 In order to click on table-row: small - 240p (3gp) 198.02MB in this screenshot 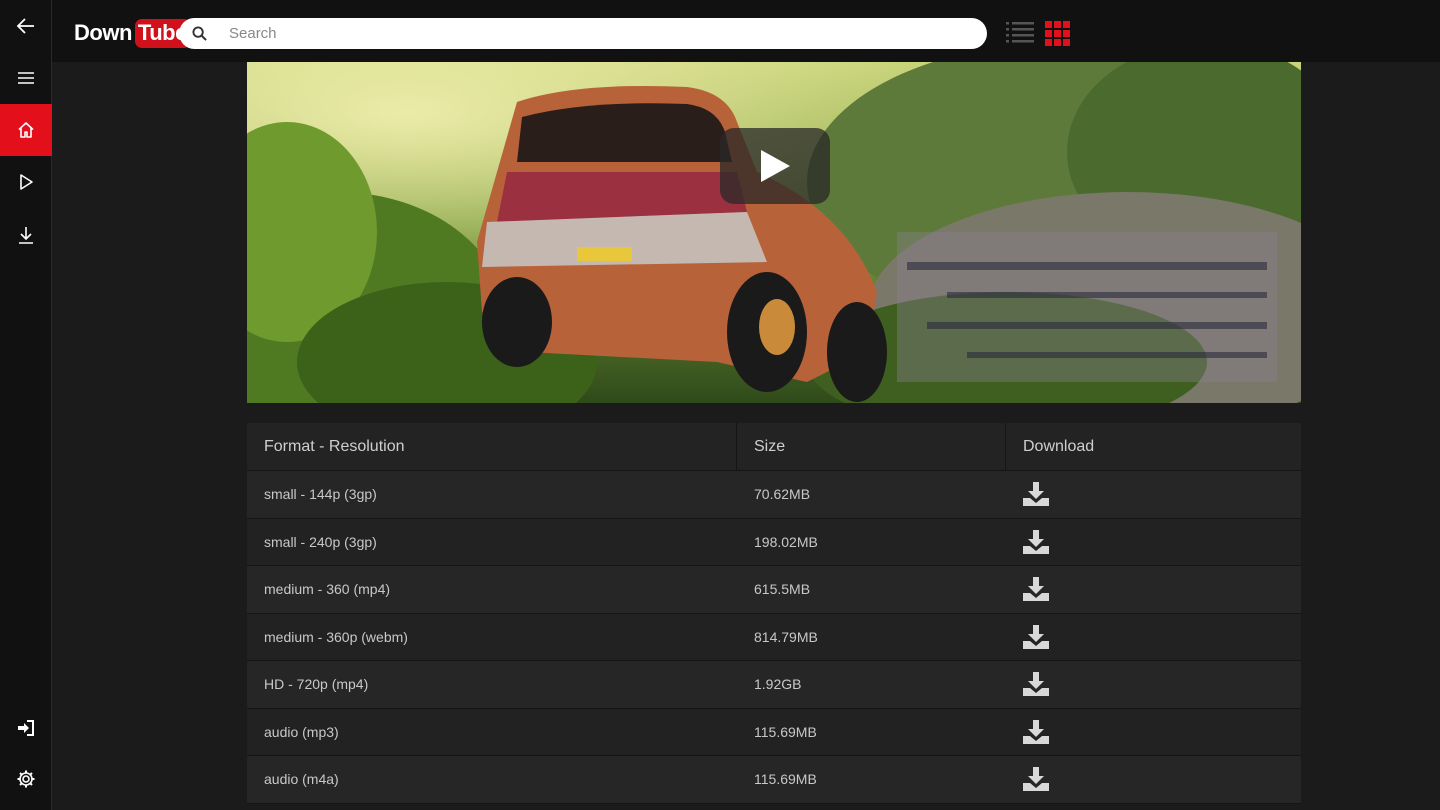, I will do `click(774, 542)`.